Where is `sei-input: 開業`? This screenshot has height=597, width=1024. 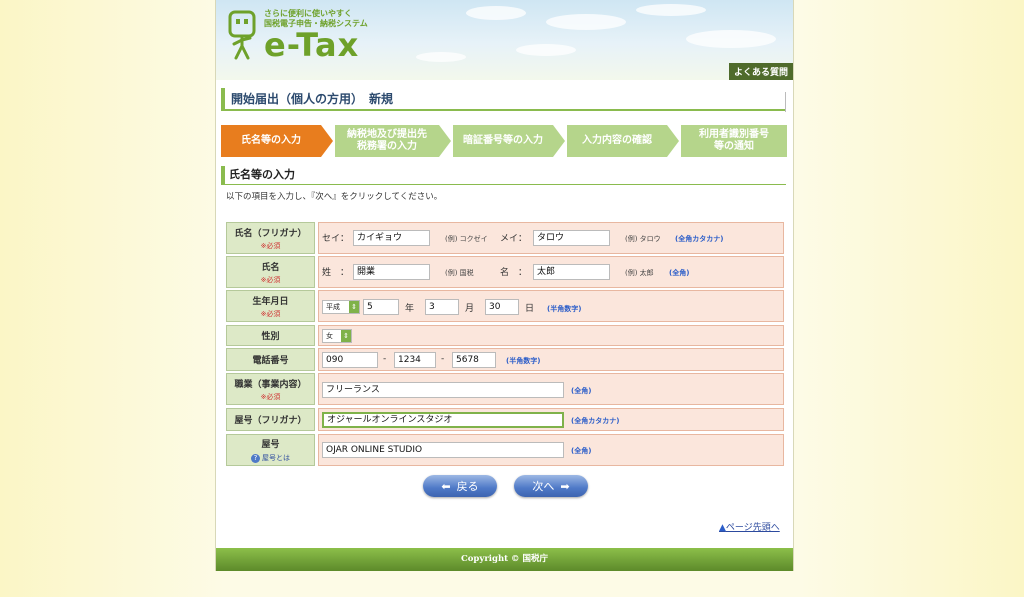
sei-input: 開業 is located at coordinates (391, 272).